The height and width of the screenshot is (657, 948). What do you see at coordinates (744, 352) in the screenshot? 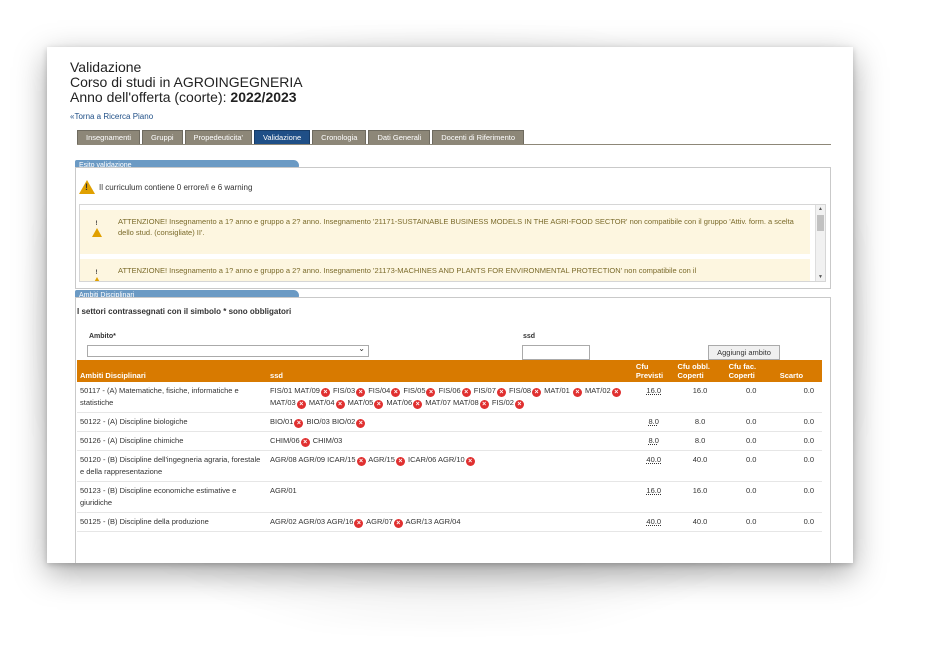
I see `add-ambito-button: Aggiungi ambito` at bounding box center [744, 352].